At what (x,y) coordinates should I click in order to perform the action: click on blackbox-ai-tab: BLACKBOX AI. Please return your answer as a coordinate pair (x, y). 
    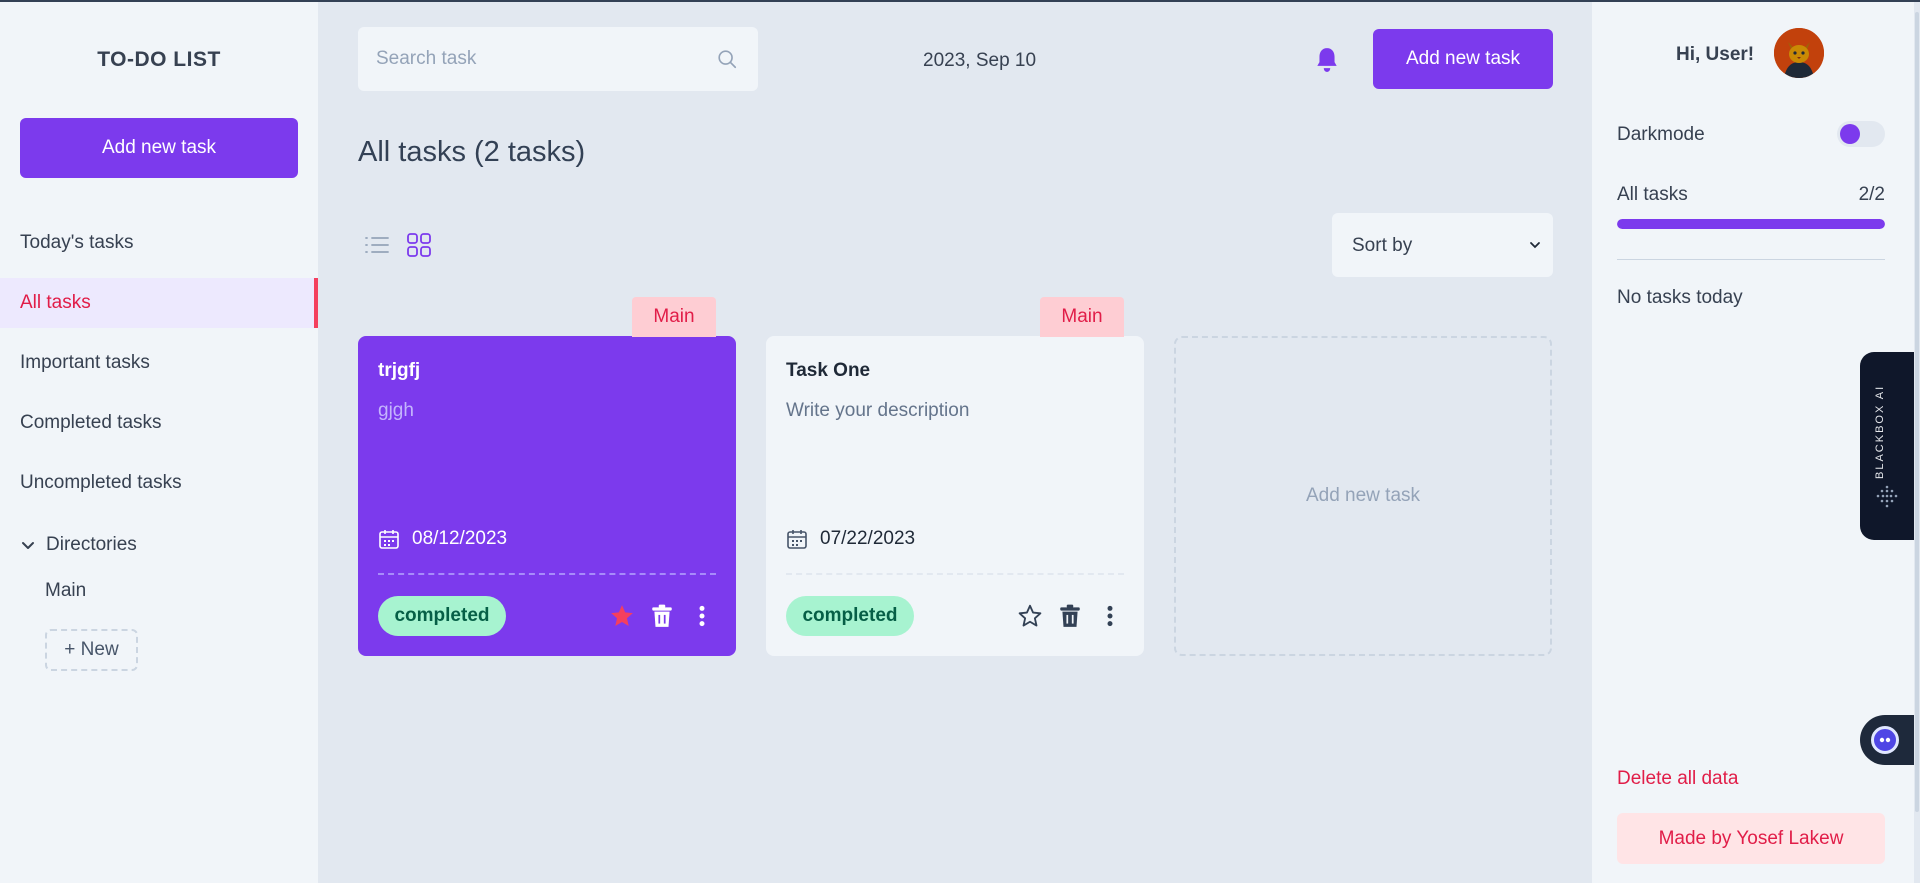
    Looking at the image, I should click on (1887, 446).